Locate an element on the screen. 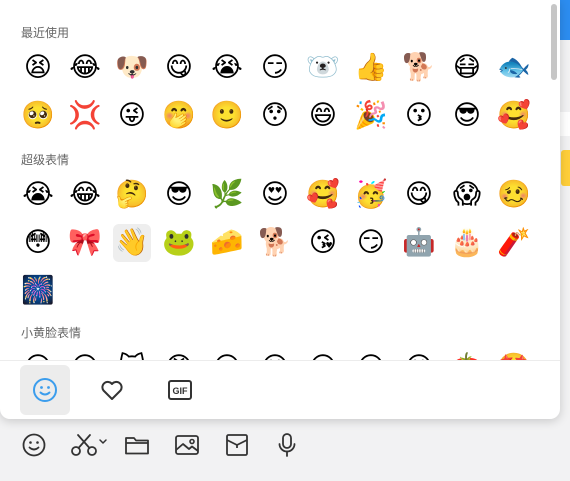 The height and width of the screenshot is (481, 570). emoji-item: 🍅 is located at coordinates (467, 354).